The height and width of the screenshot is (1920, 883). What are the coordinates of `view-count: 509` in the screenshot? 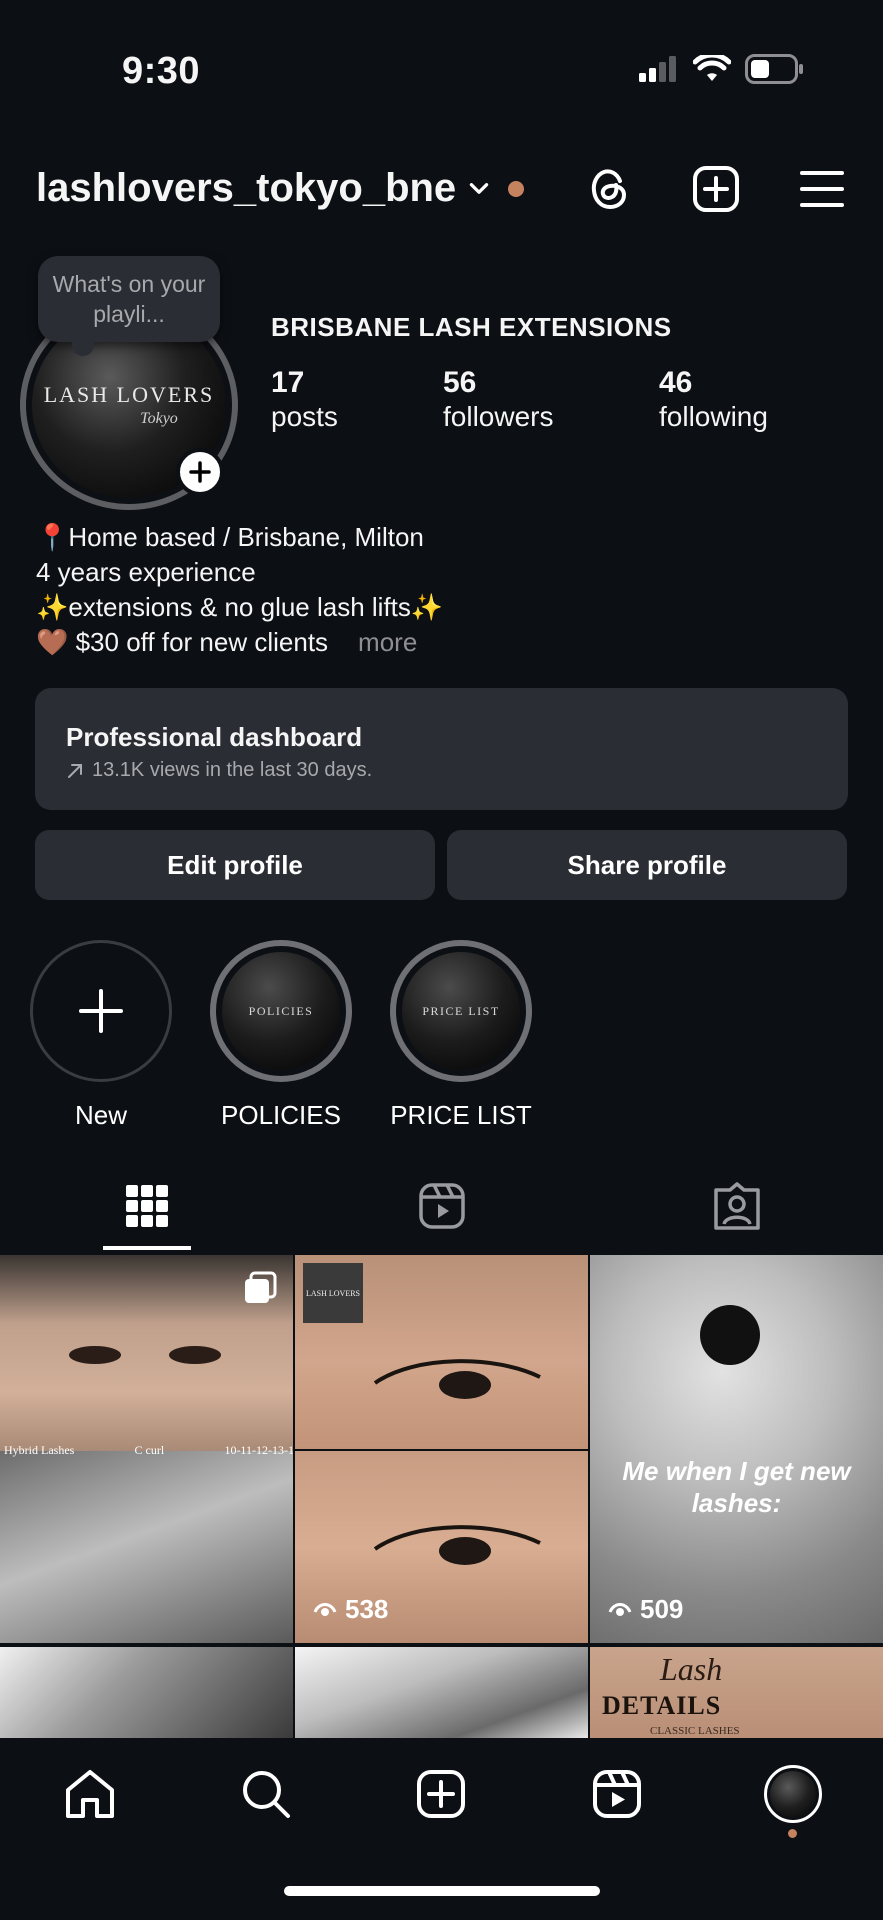 It's located at (645, 1609).